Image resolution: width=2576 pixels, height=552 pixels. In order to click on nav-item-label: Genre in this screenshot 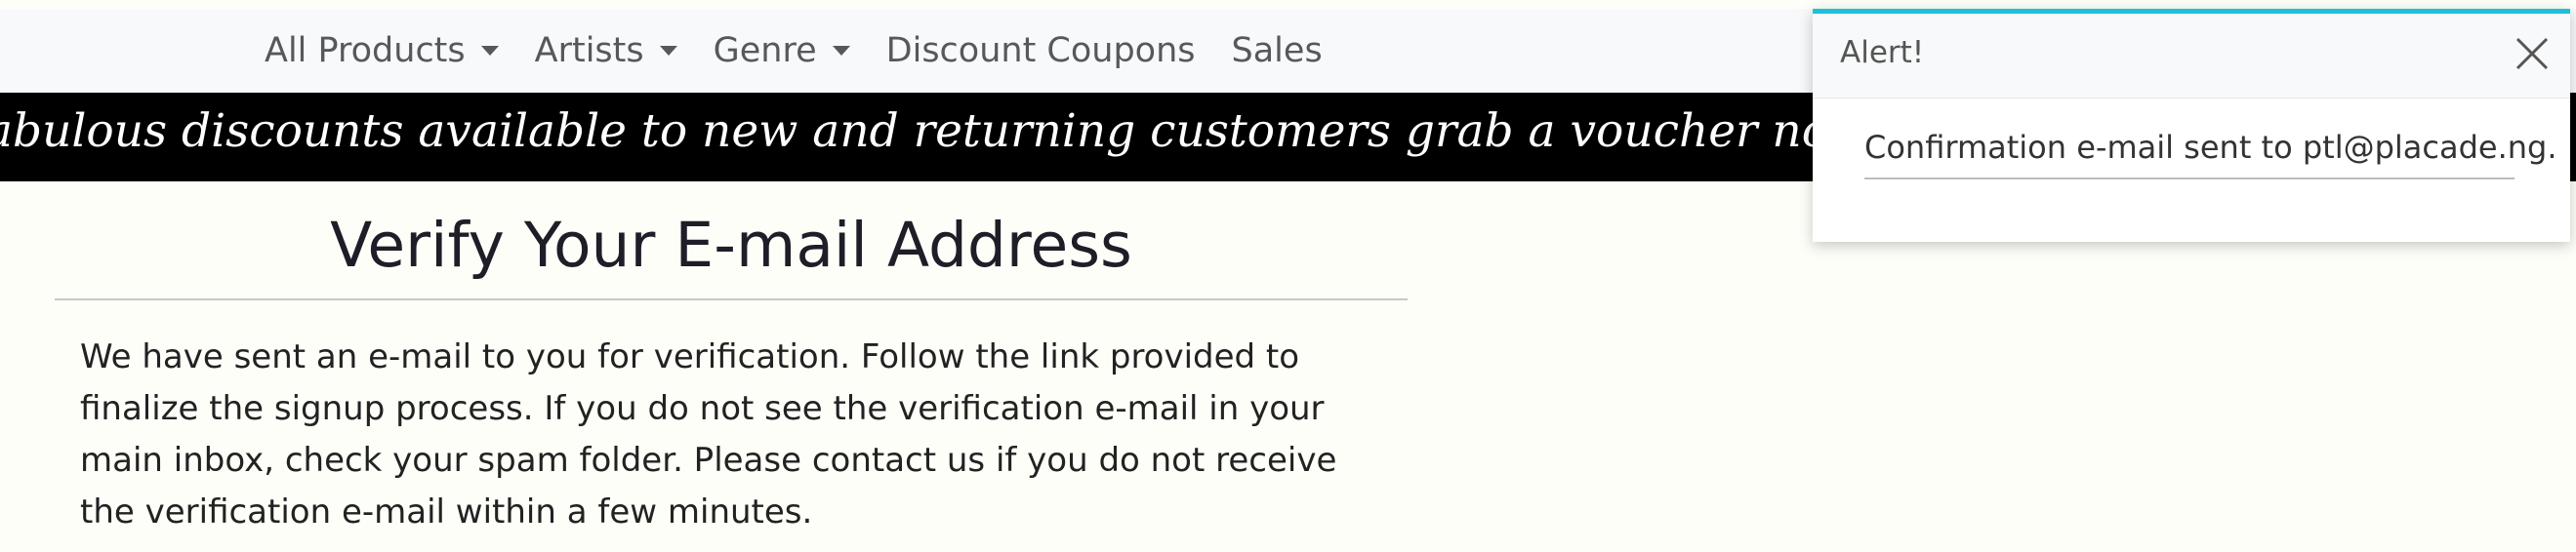, I will do `click(765, 50)`.